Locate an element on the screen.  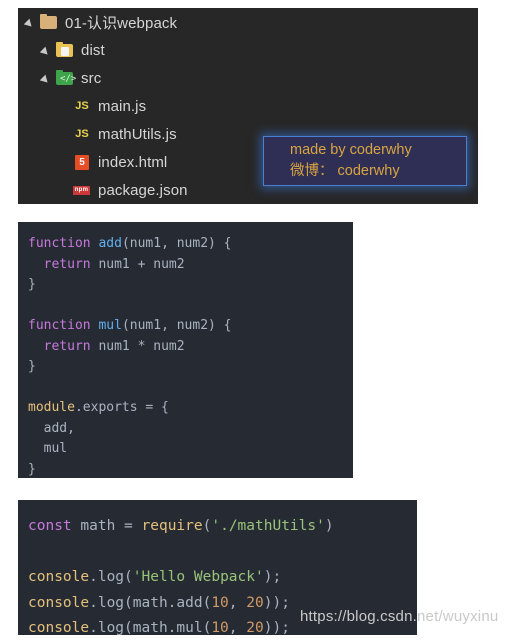
code-line: function mul(num1, num2) { is located at coordinates (190, 326).